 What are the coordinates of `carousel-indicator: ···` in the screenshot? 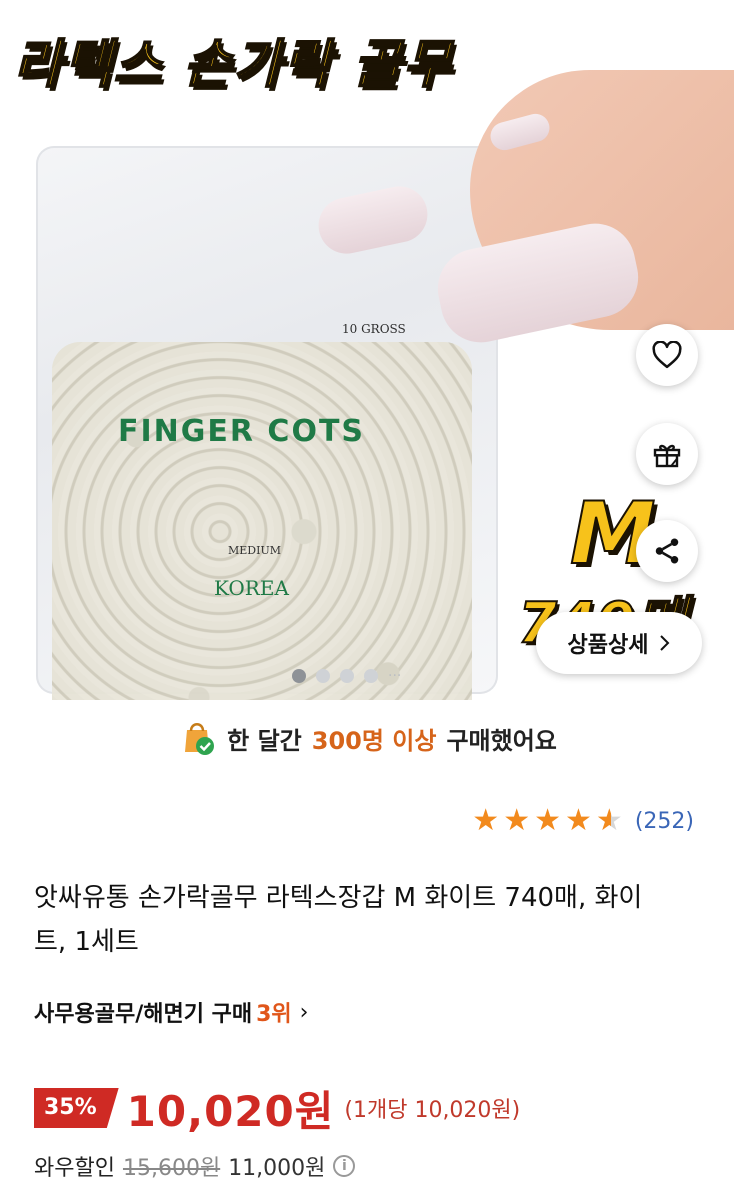 It's located at (346, 676).